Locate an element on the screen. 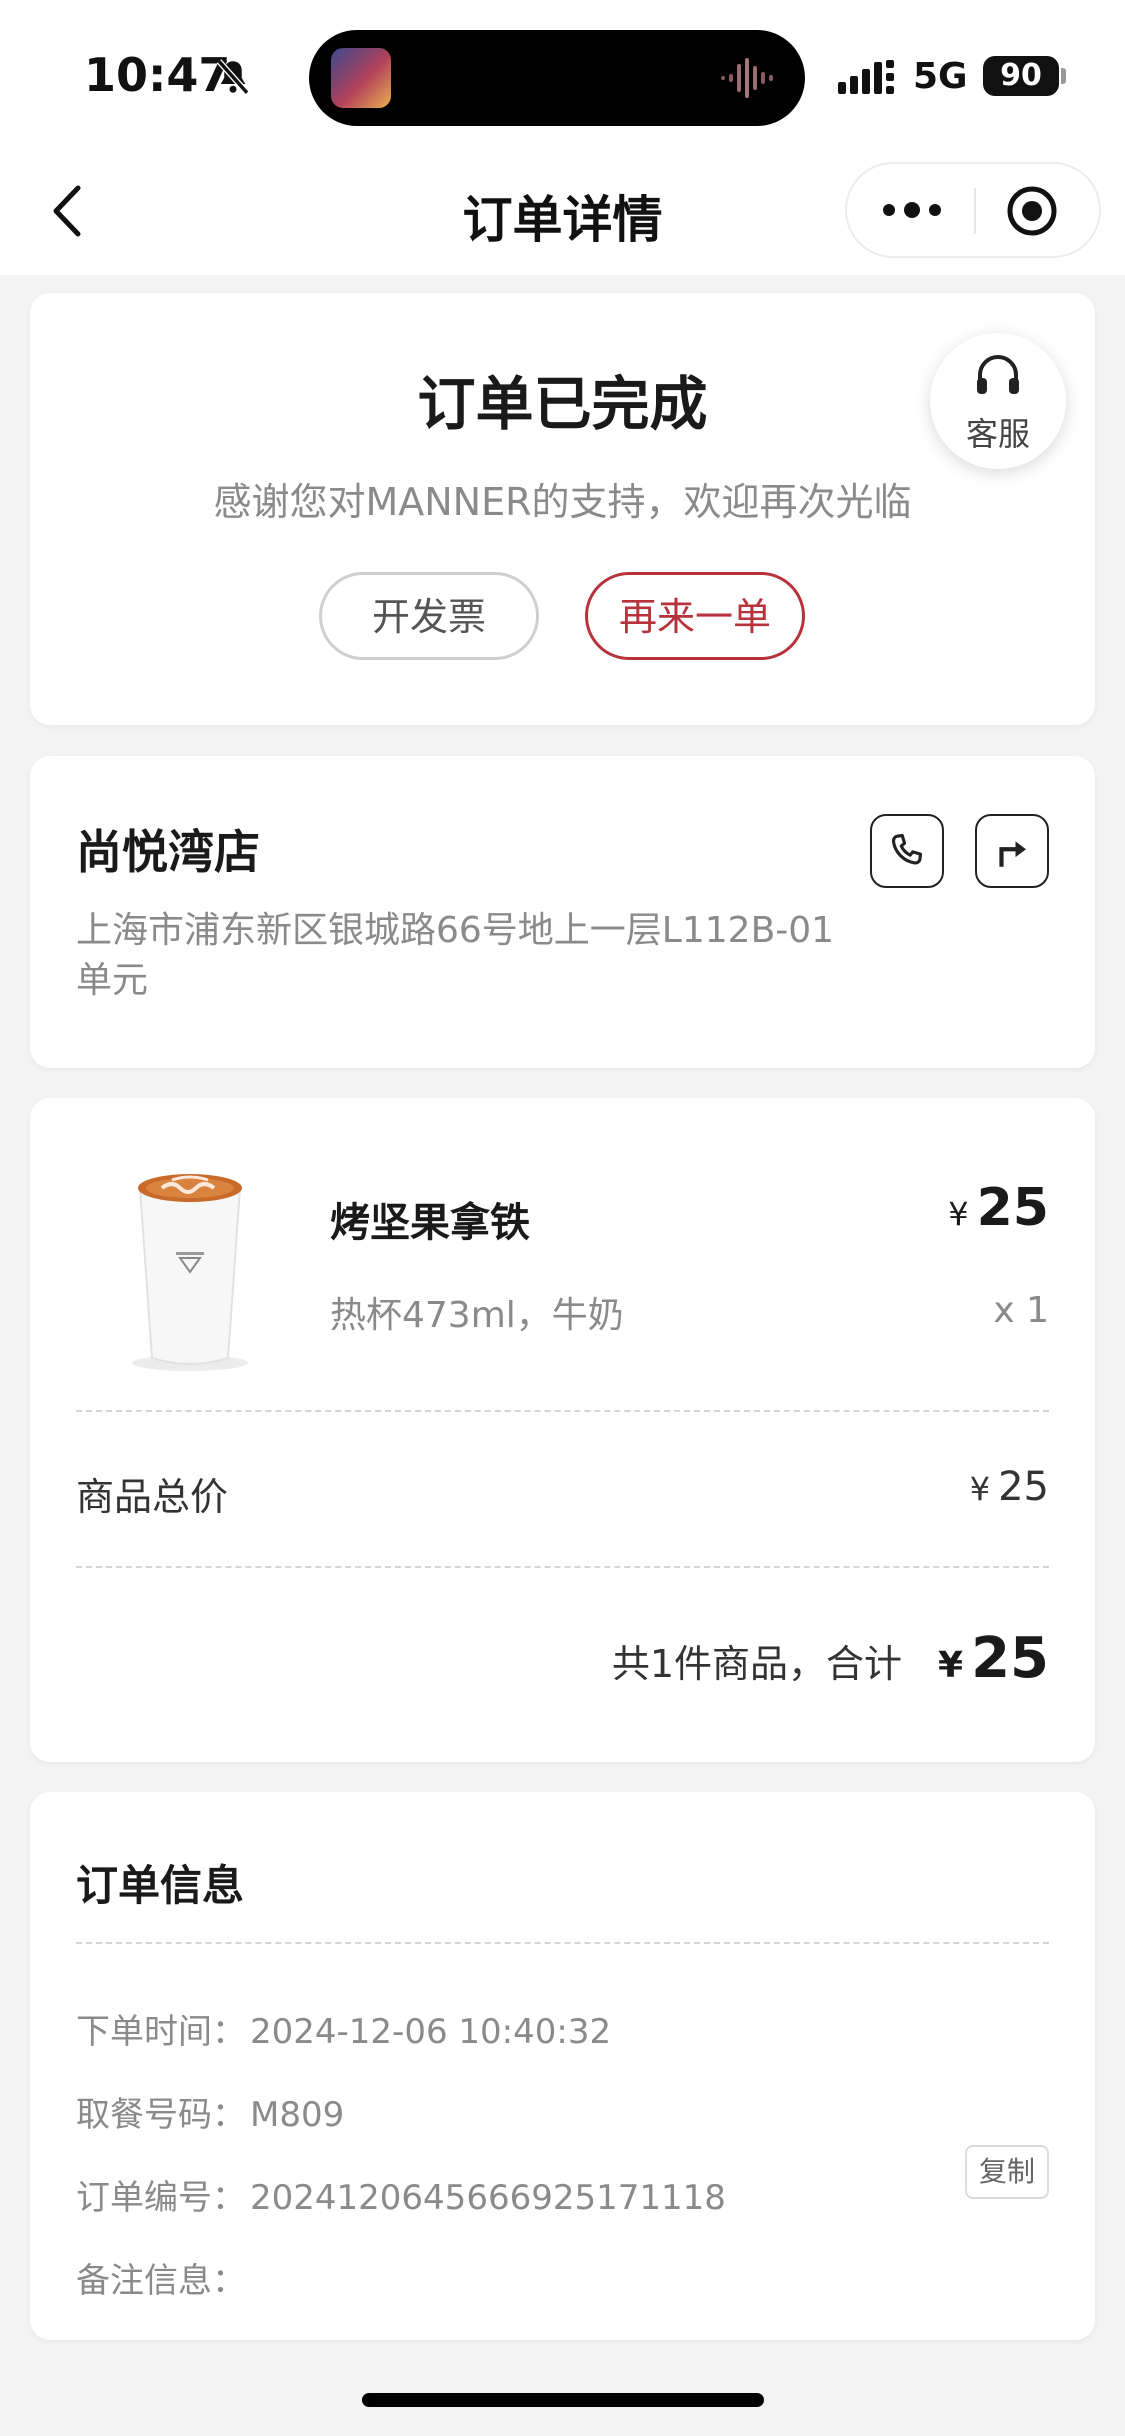 This screenshot has width=1125, height=2436. pickup-code-value: M809 is located at coordinates (297, 2115).